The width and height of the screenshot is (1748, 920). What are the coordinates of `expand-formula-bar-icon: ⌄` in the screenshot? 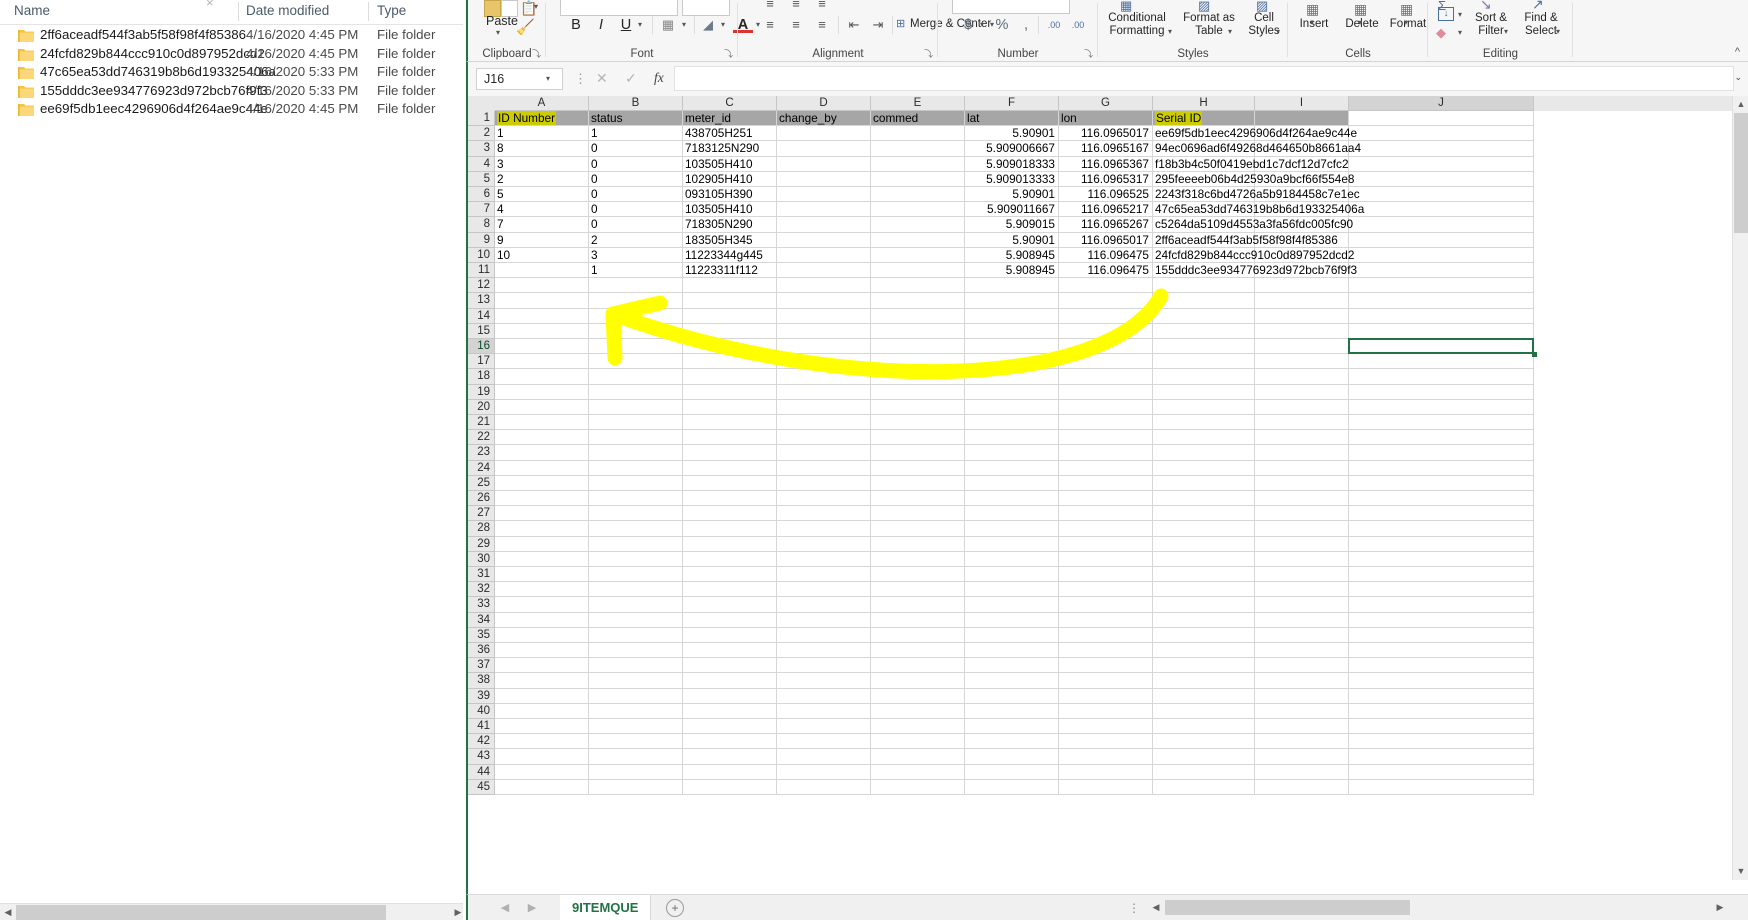 It's located at (1738, 77).